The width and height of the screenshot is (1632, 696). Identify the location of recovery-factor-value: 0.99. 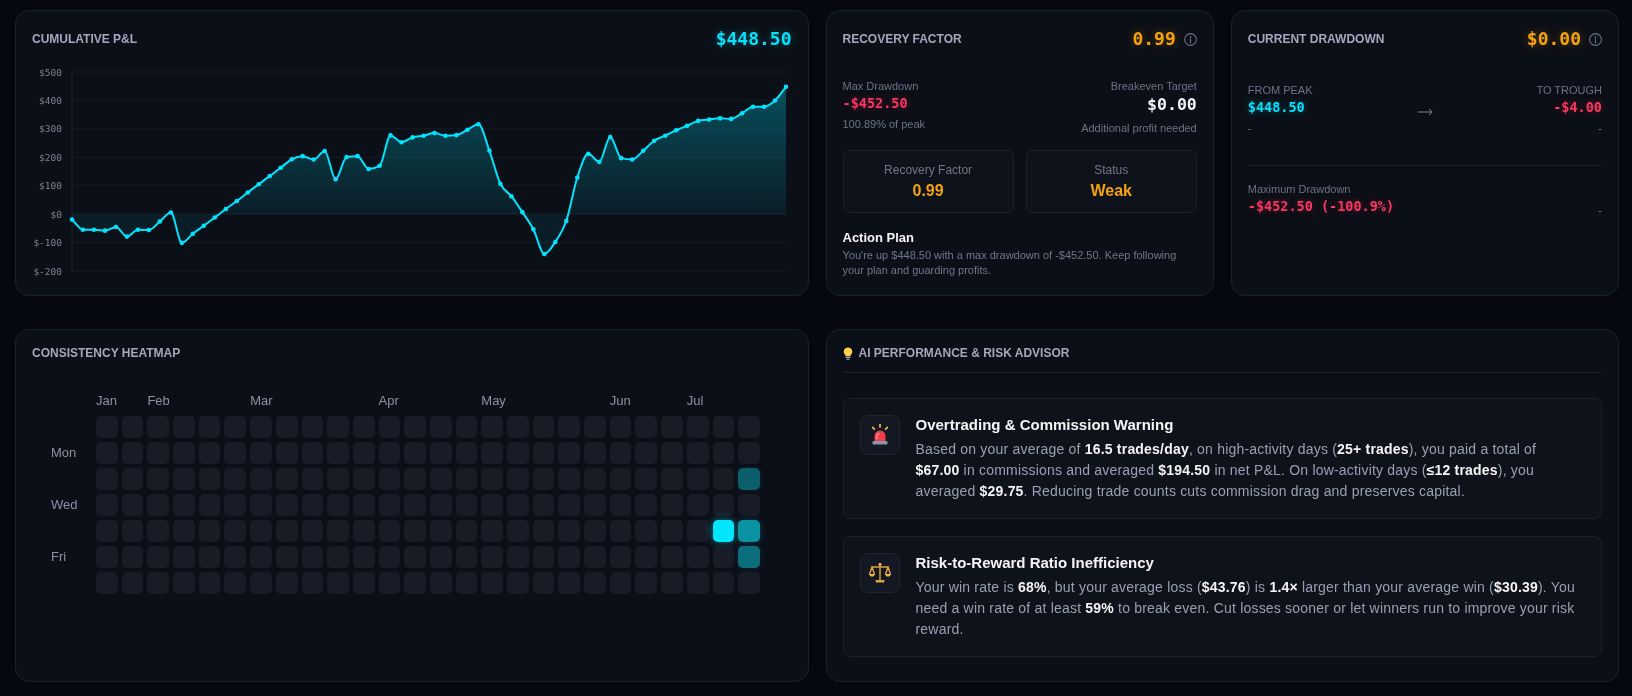
(1154, 39).